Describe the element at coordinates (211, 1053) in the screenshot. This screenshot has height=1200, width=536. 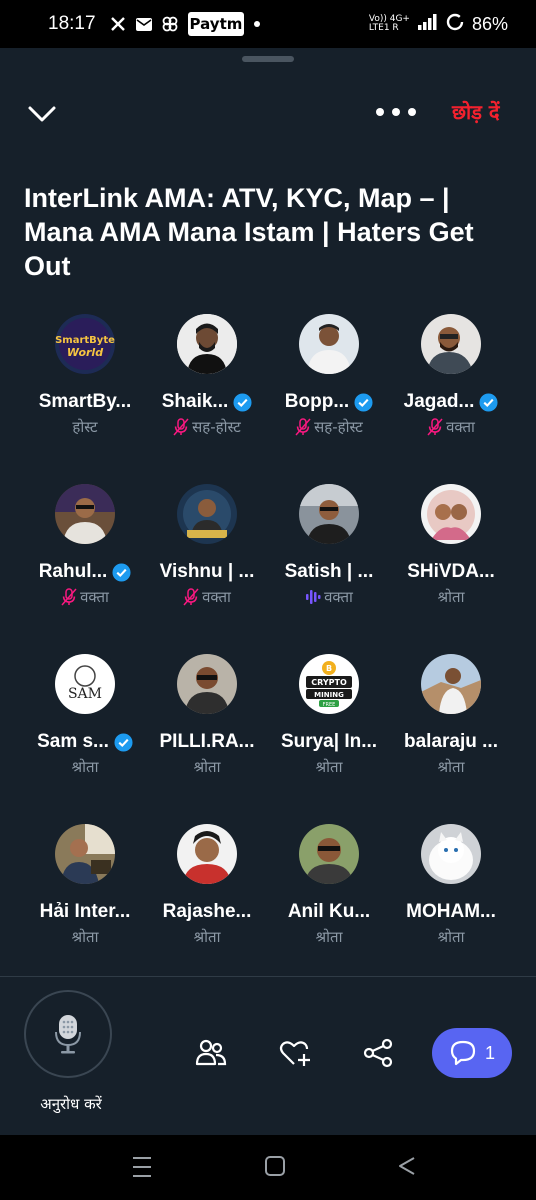
I see `people-icon` at that location.